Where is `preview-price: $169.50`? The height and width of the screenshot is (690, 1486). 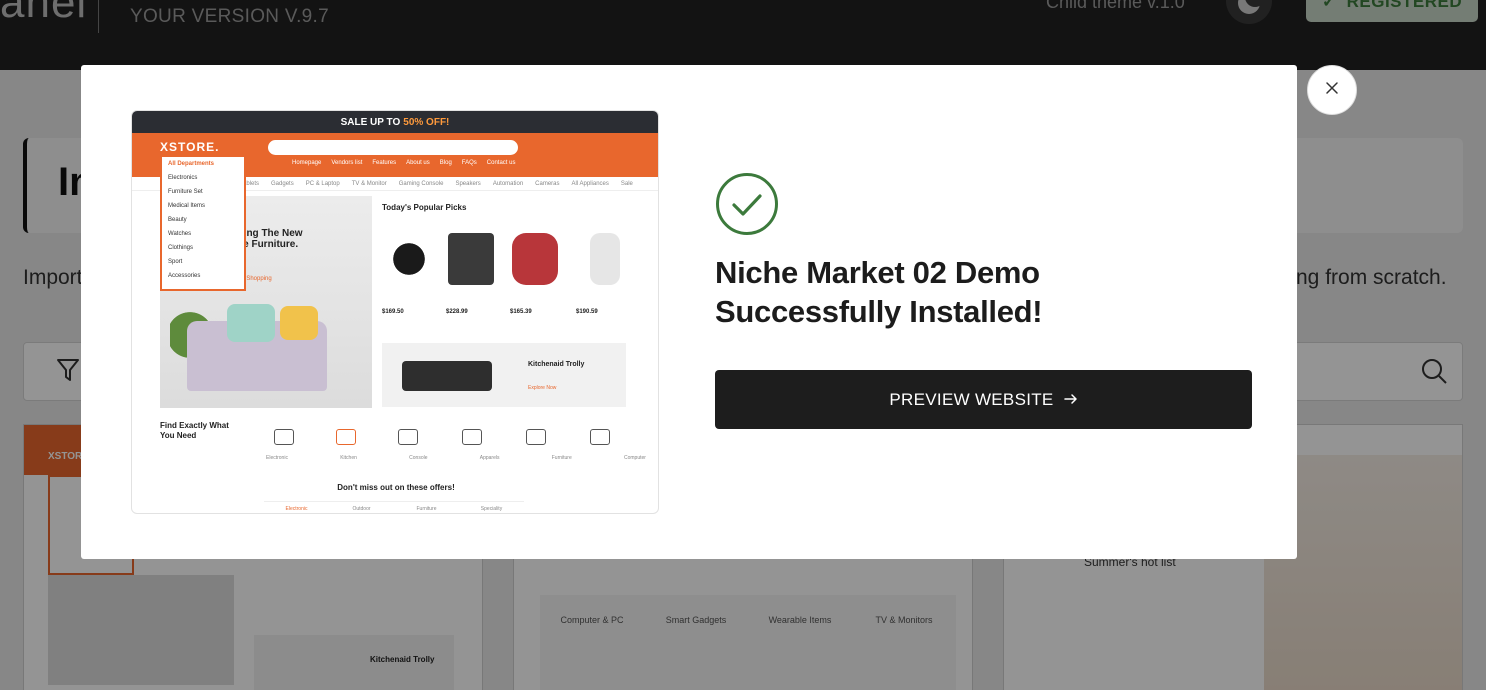
preview-price: $169.50 is located at coordinates (393, 312).